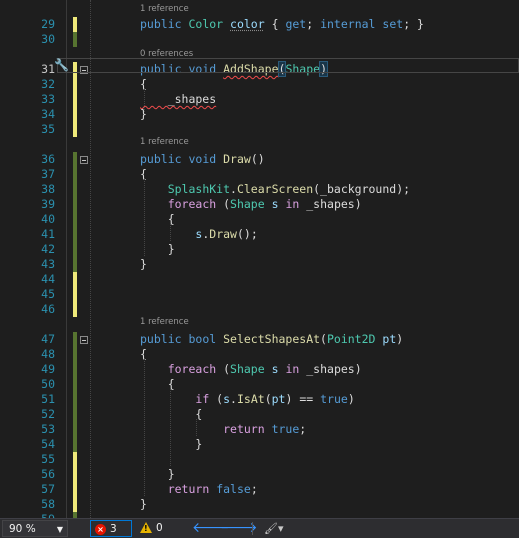 This screenshot has height=538, width=519. I want to click on code-line: 38 SplashKit.ClearScreen(_background);, so click(259, 189).